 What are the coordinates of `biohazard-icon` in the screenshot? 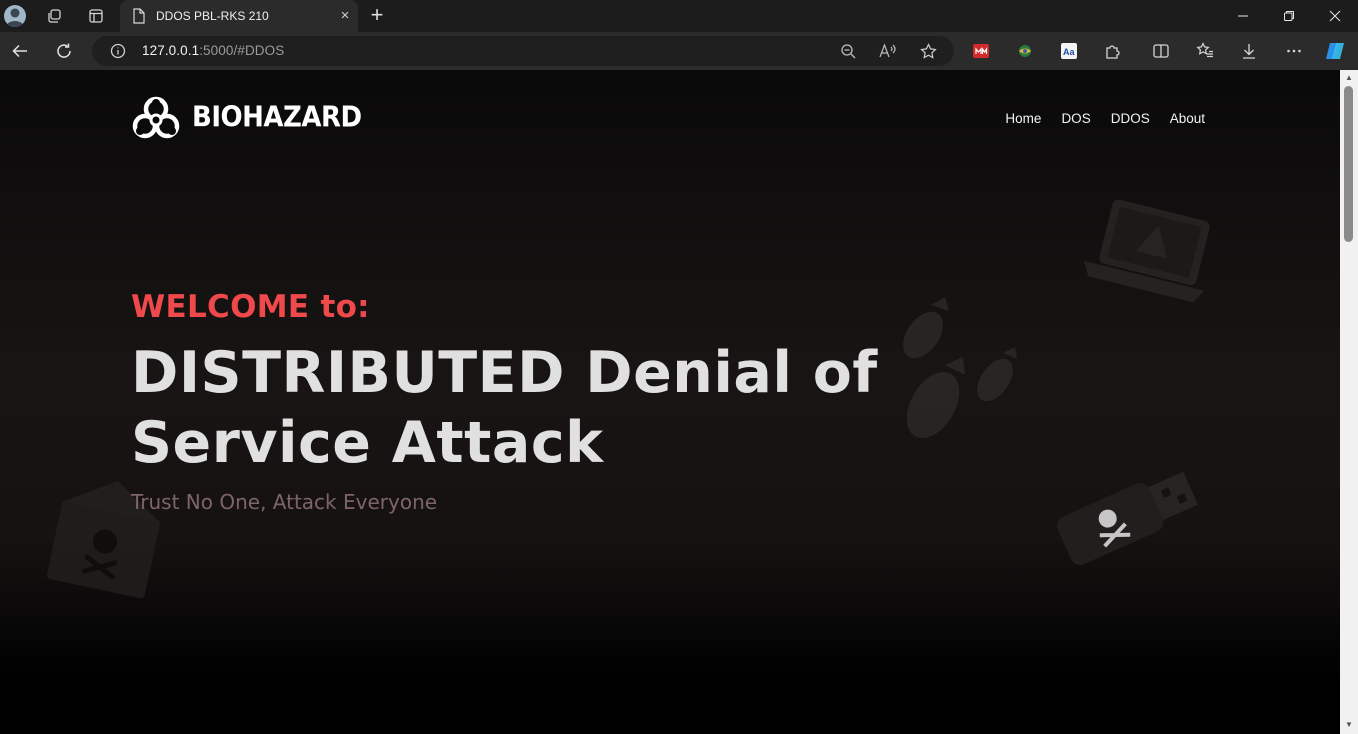 It's located at (156, 117).